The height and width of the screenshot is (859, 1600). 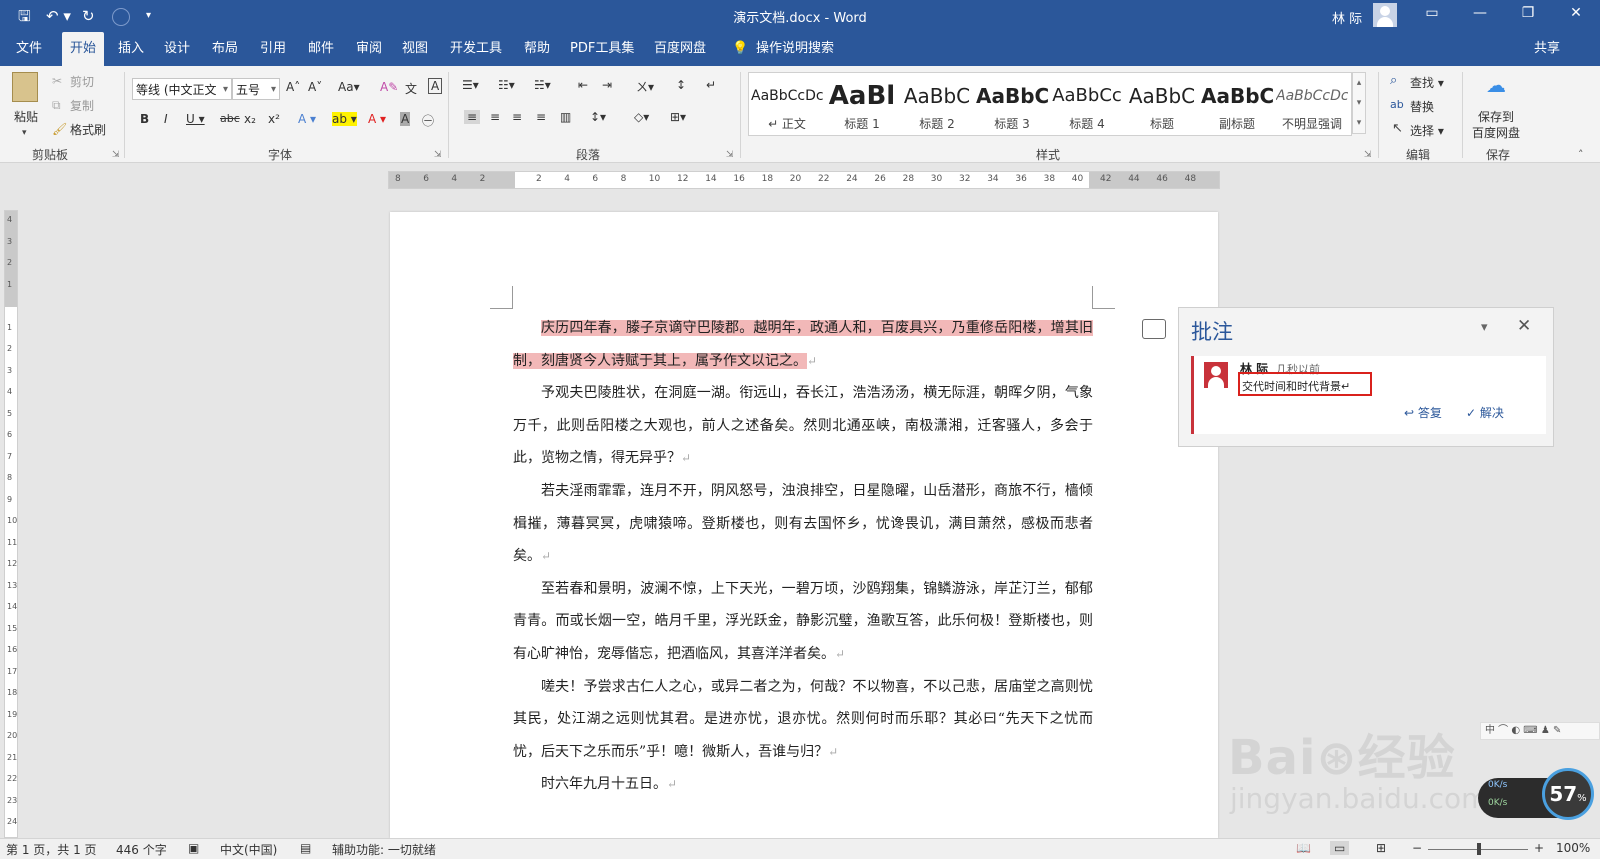 I want to click on chinese-layout-icon: ㄨ▾, so click(x=645, y=86).